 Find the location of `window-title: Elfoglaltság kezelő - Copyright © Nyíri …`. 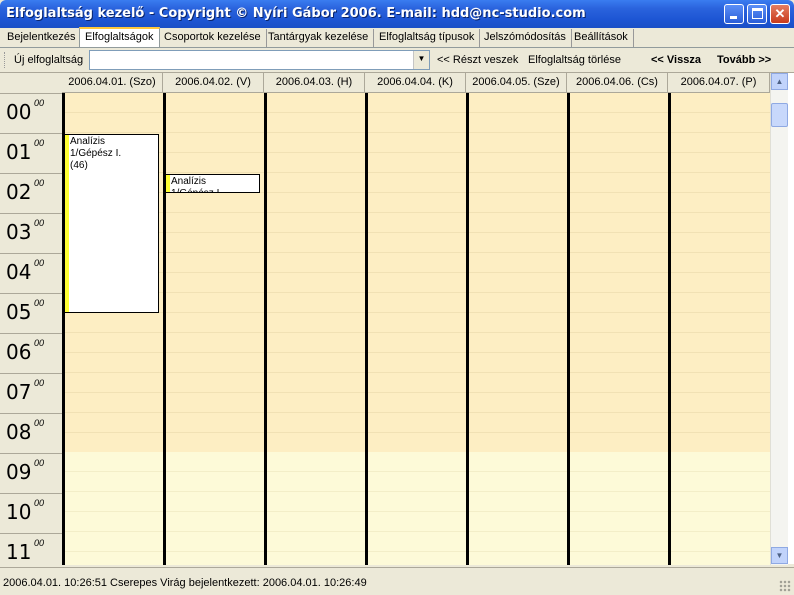

window-title: Elfoglaltság kezelő - Copyright © Nyíri … is located at coordinates (296, 13).